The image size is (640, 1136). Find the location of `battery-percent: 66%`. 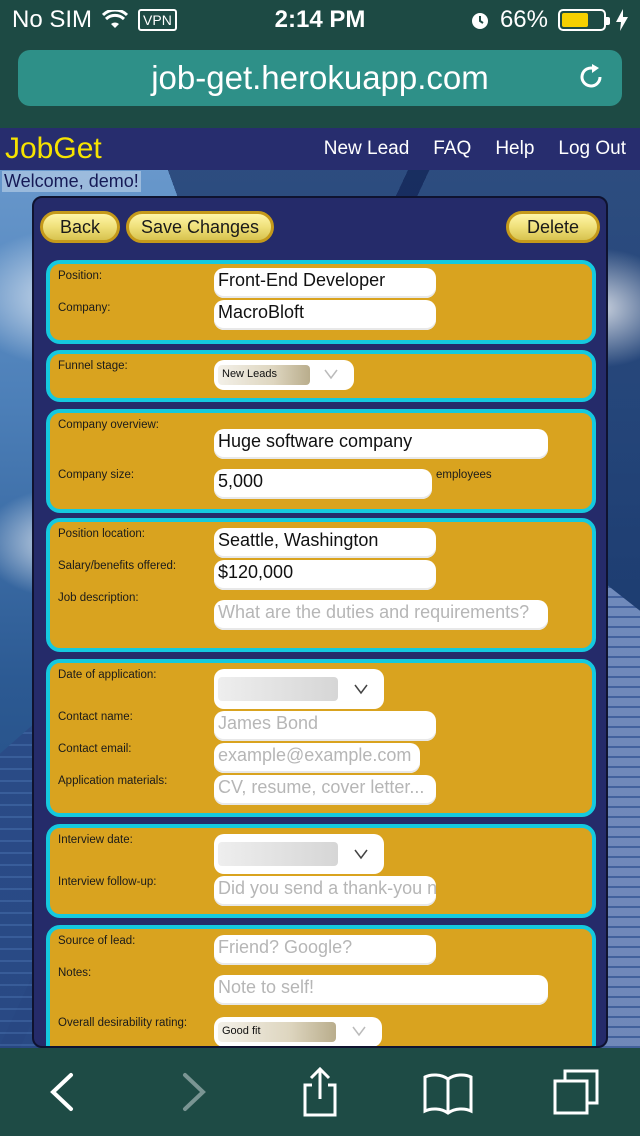

battery-percent: 66% is located at coordinates (523, 19).